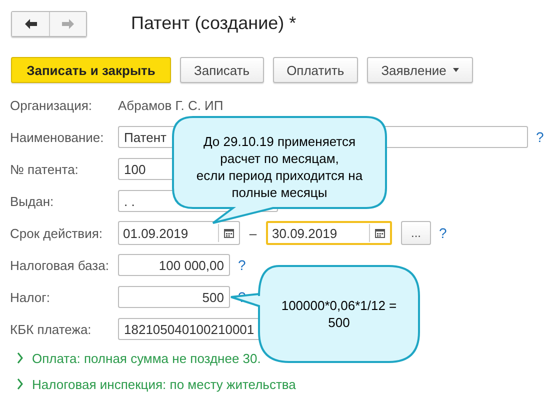 Image resolution: width=547 pixels, height=413 pixels. I want to click on field-label: Срок действия:, so click(57, 233).